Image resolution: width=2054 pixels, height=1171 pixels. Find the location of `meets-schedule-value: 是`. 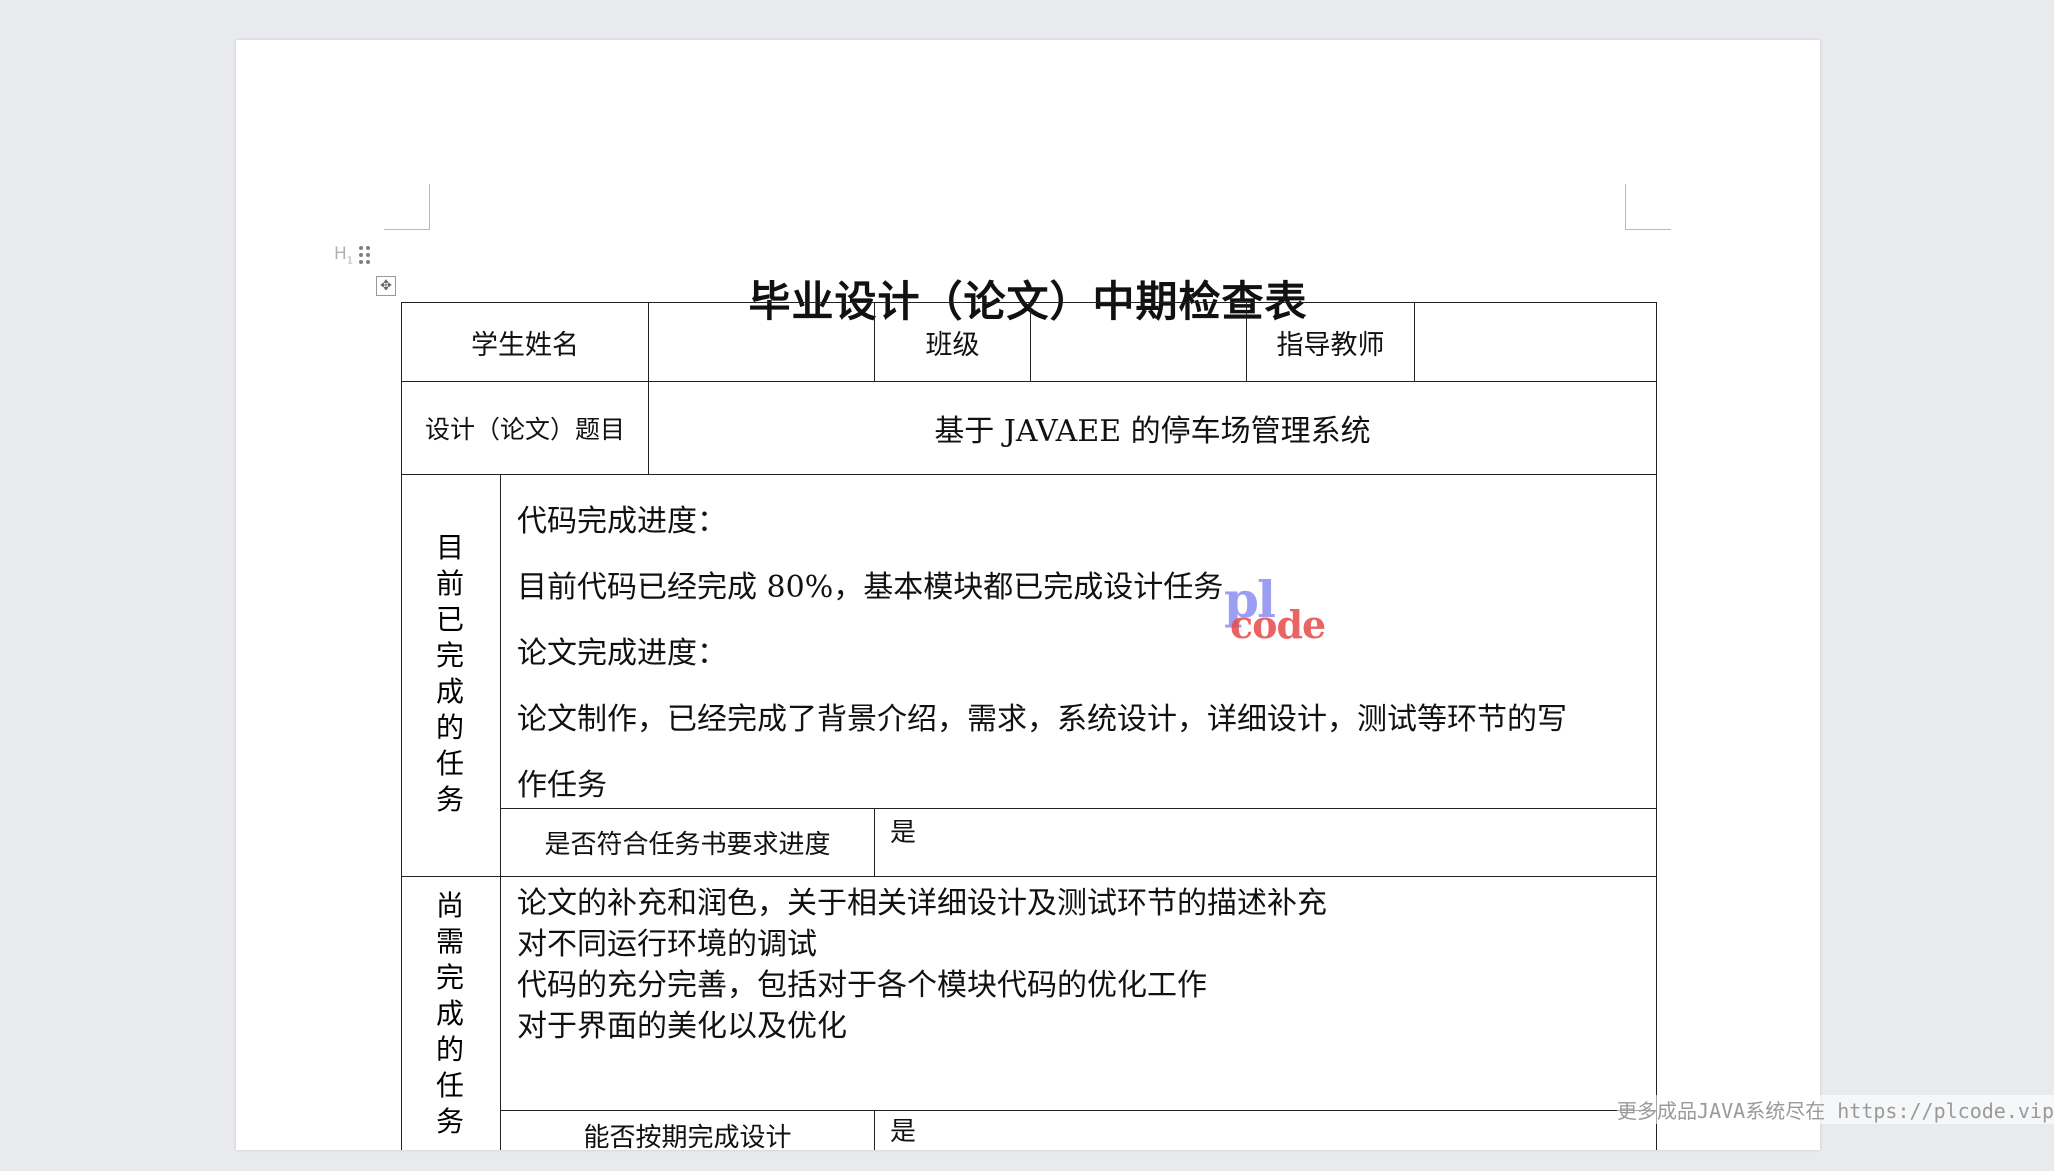

meets-schedule-value: 是 is located at coordinates (903, 830).